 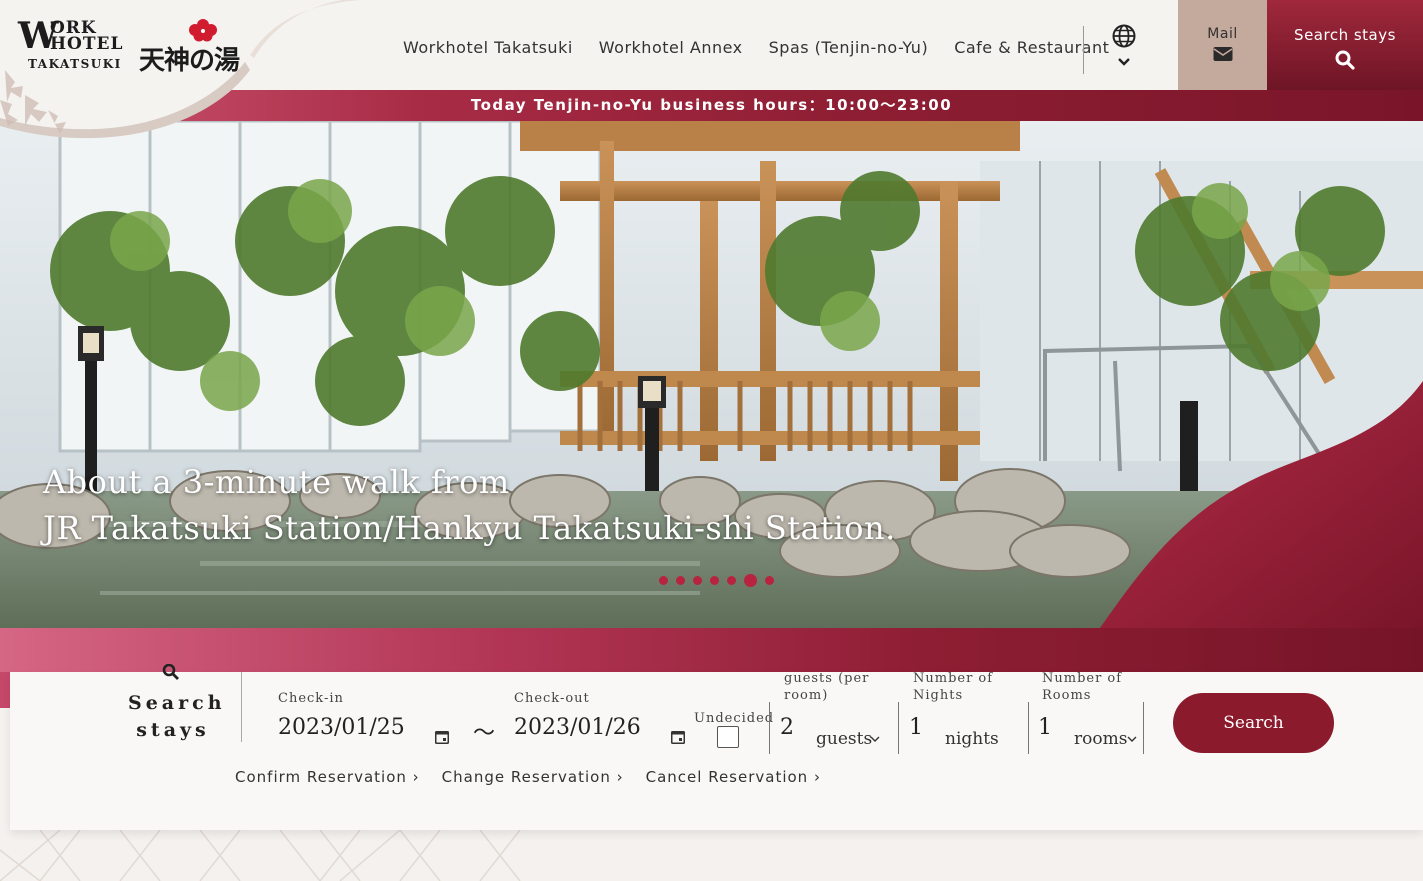 I want to click on checkin-label: Check-in, so click(x=311, y=698).